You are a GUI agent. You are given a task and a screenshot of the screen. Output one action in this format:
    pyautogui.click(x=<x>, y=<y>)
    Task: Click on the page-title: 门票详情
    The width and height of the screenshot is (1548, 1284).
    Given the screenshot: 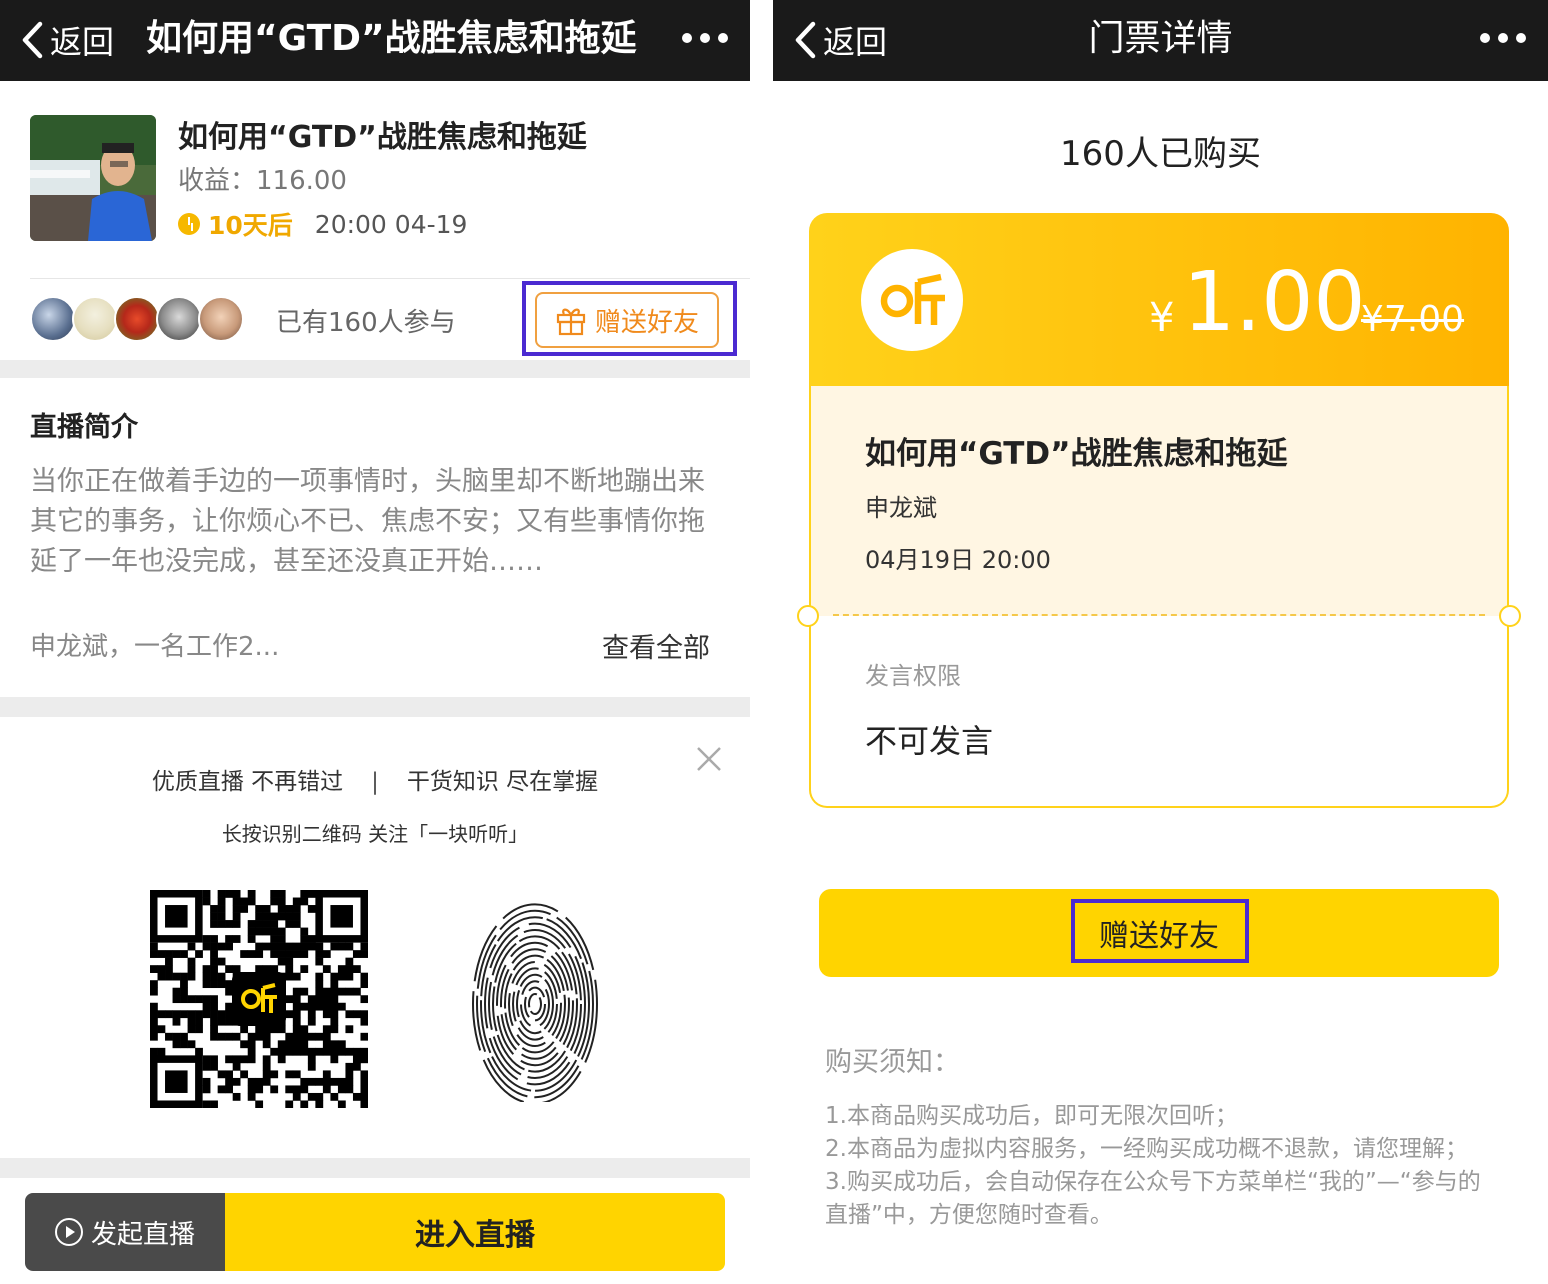 What is the action you would take?
    pyautogui.click(x=1160, y=38)
    